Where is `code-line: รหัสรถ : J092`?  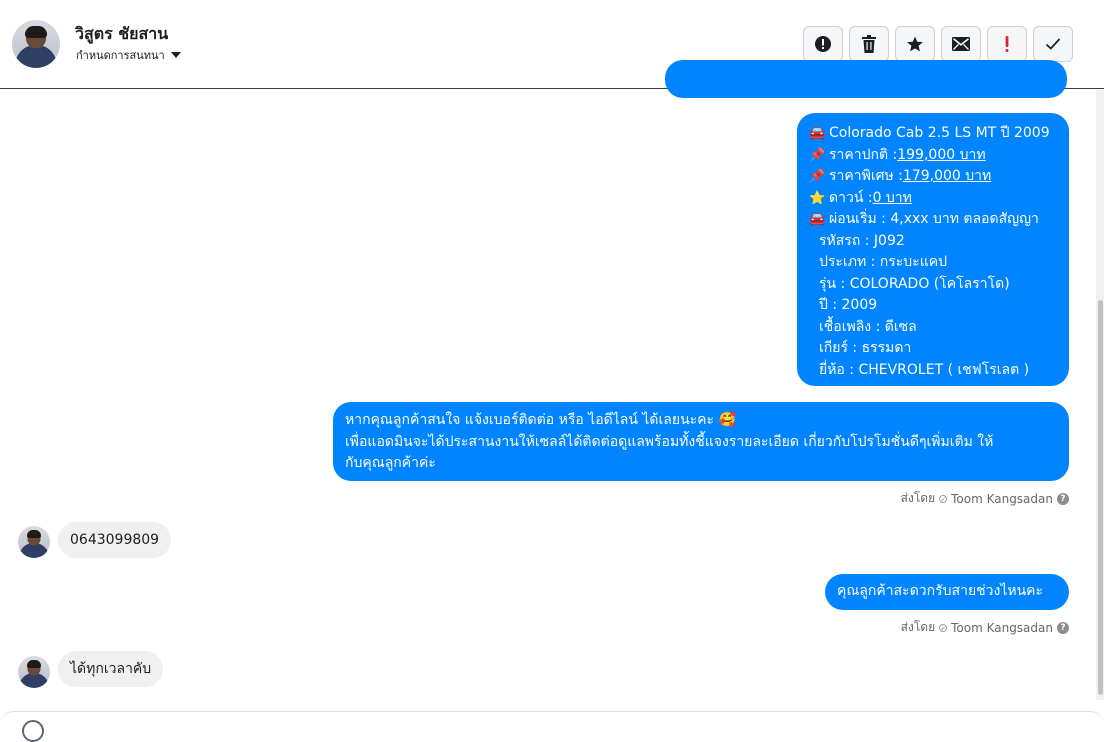
code-line: รหัสรถ : J092 is located at coordinates (933, 242).